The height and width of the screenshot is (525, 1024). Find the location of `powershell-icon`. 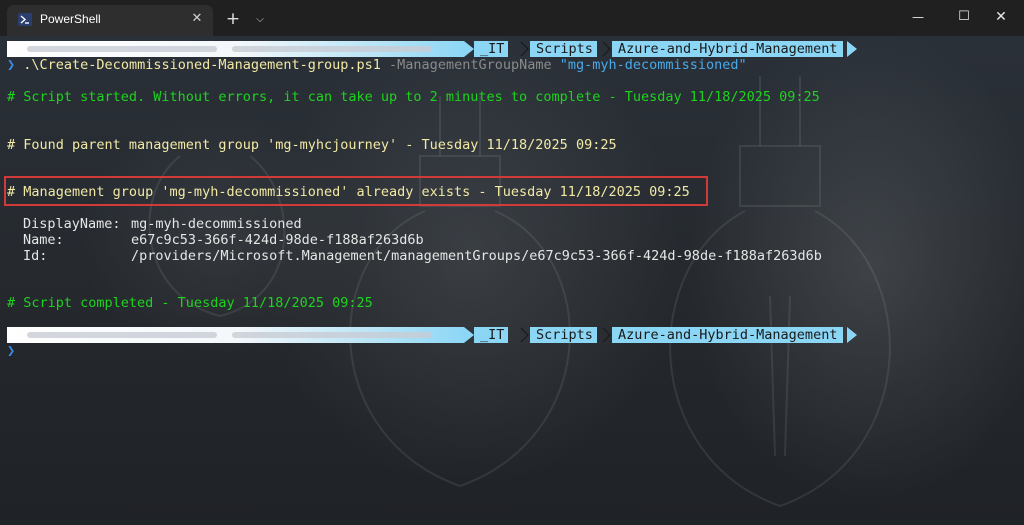

powershell-icon is located at coordinates (25, 19).